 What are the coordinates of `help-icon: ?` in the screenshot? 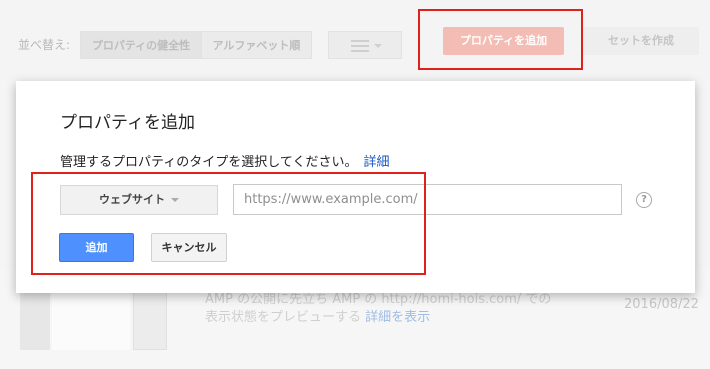 It's located at (644, 200).